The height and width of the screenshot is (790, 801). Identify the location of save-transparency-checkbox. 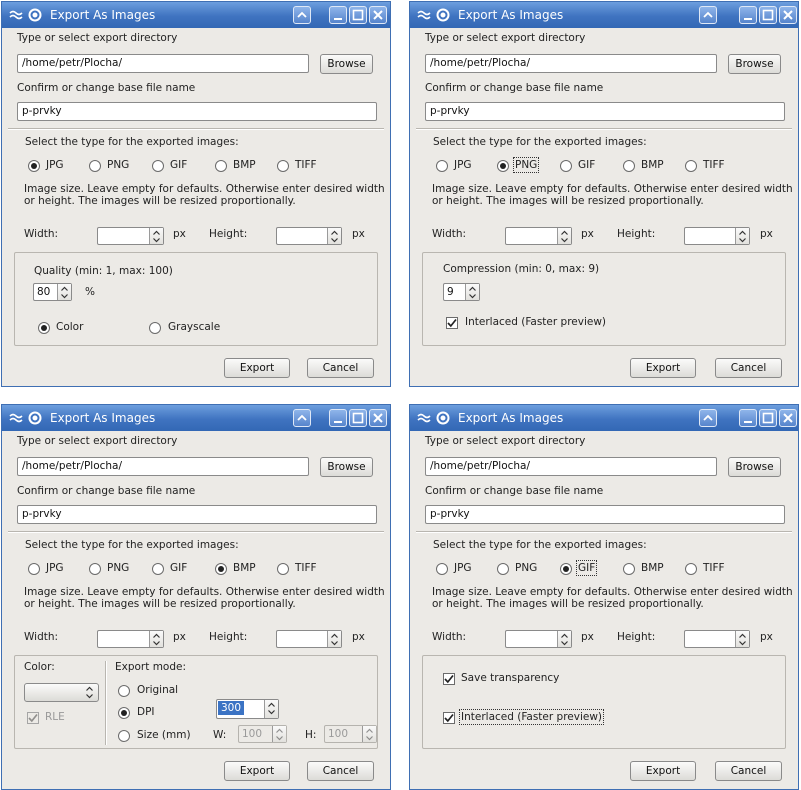
(449, 679).